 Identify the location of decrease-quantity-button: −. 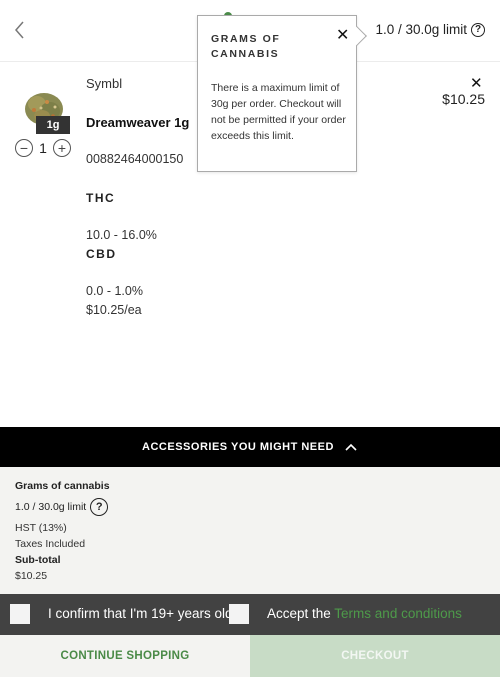
(24, 148).